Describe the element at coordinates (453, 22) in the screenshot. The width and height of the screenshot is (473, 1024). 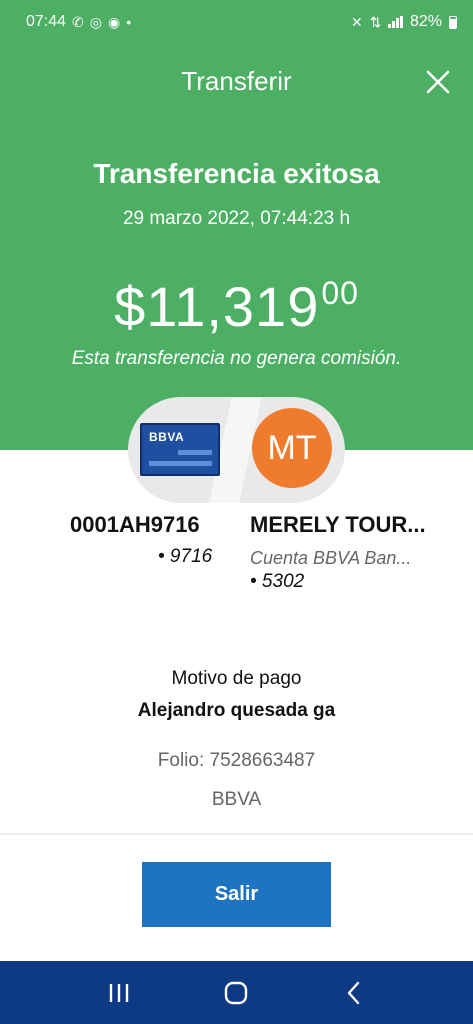
I see `battery-icon` at that location.